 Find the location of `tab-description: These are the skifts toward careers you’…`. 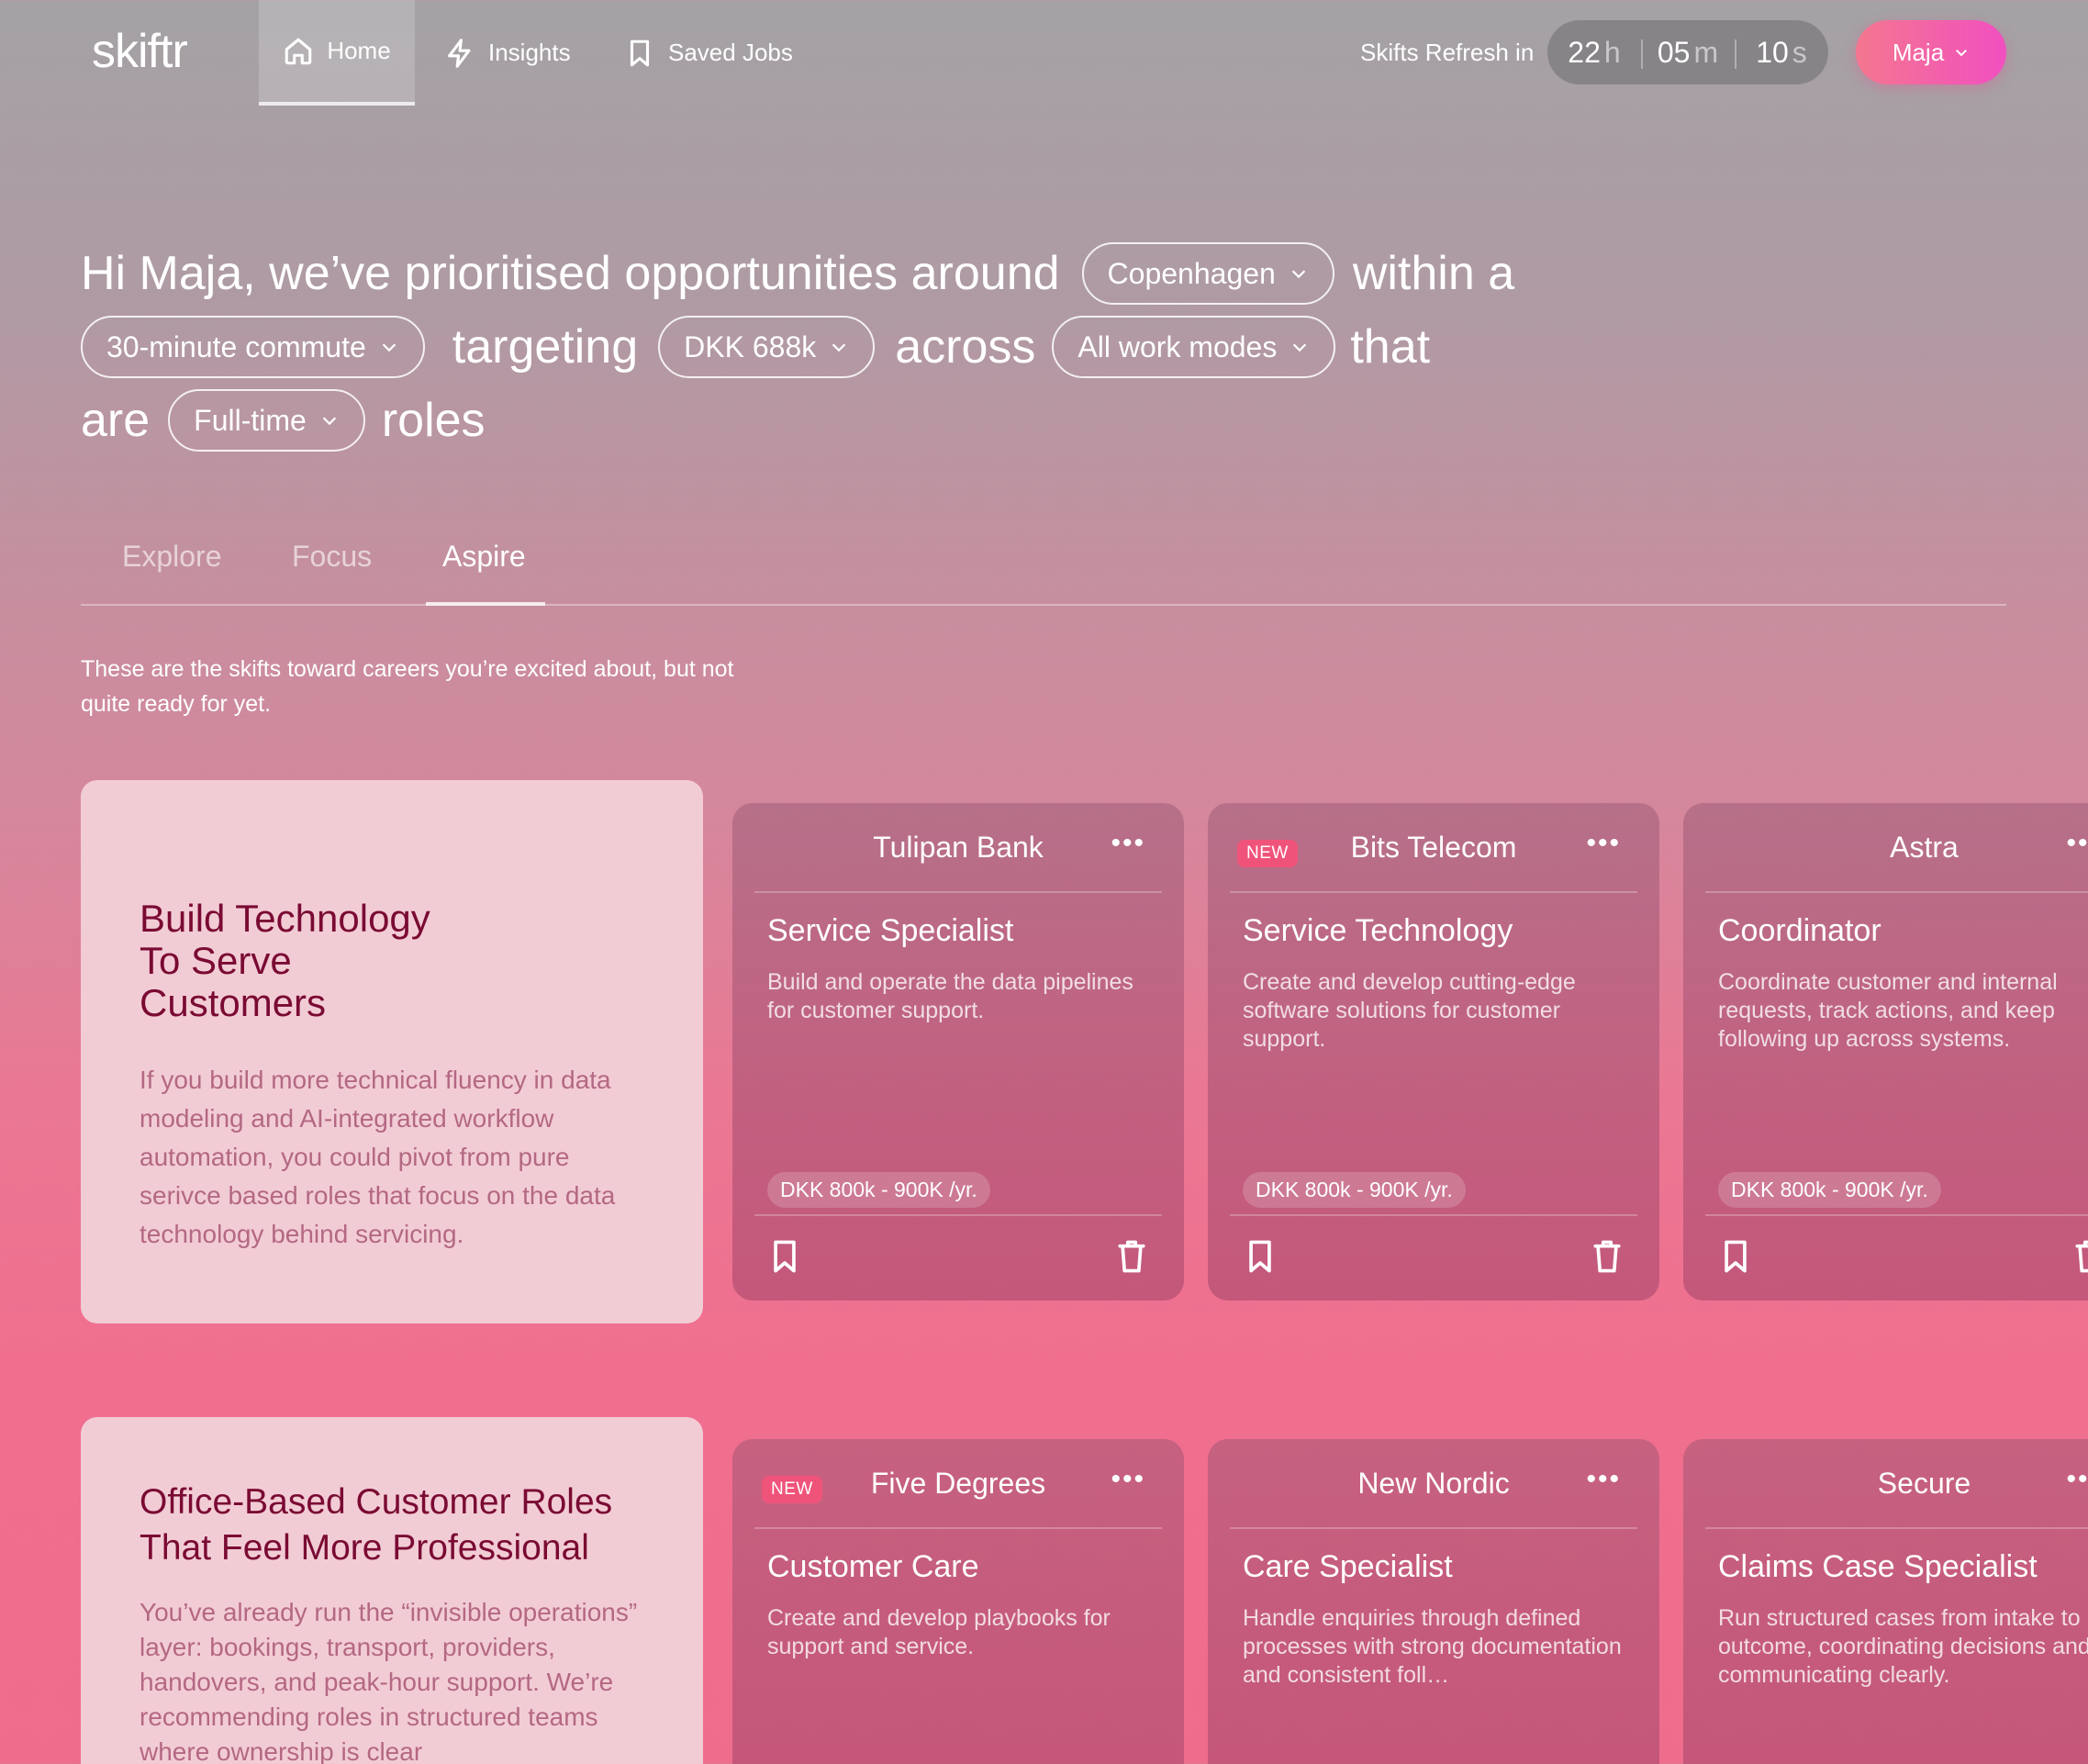

tab-description: These are the skifts toward careers you’… is located at coordinates (408, 686).